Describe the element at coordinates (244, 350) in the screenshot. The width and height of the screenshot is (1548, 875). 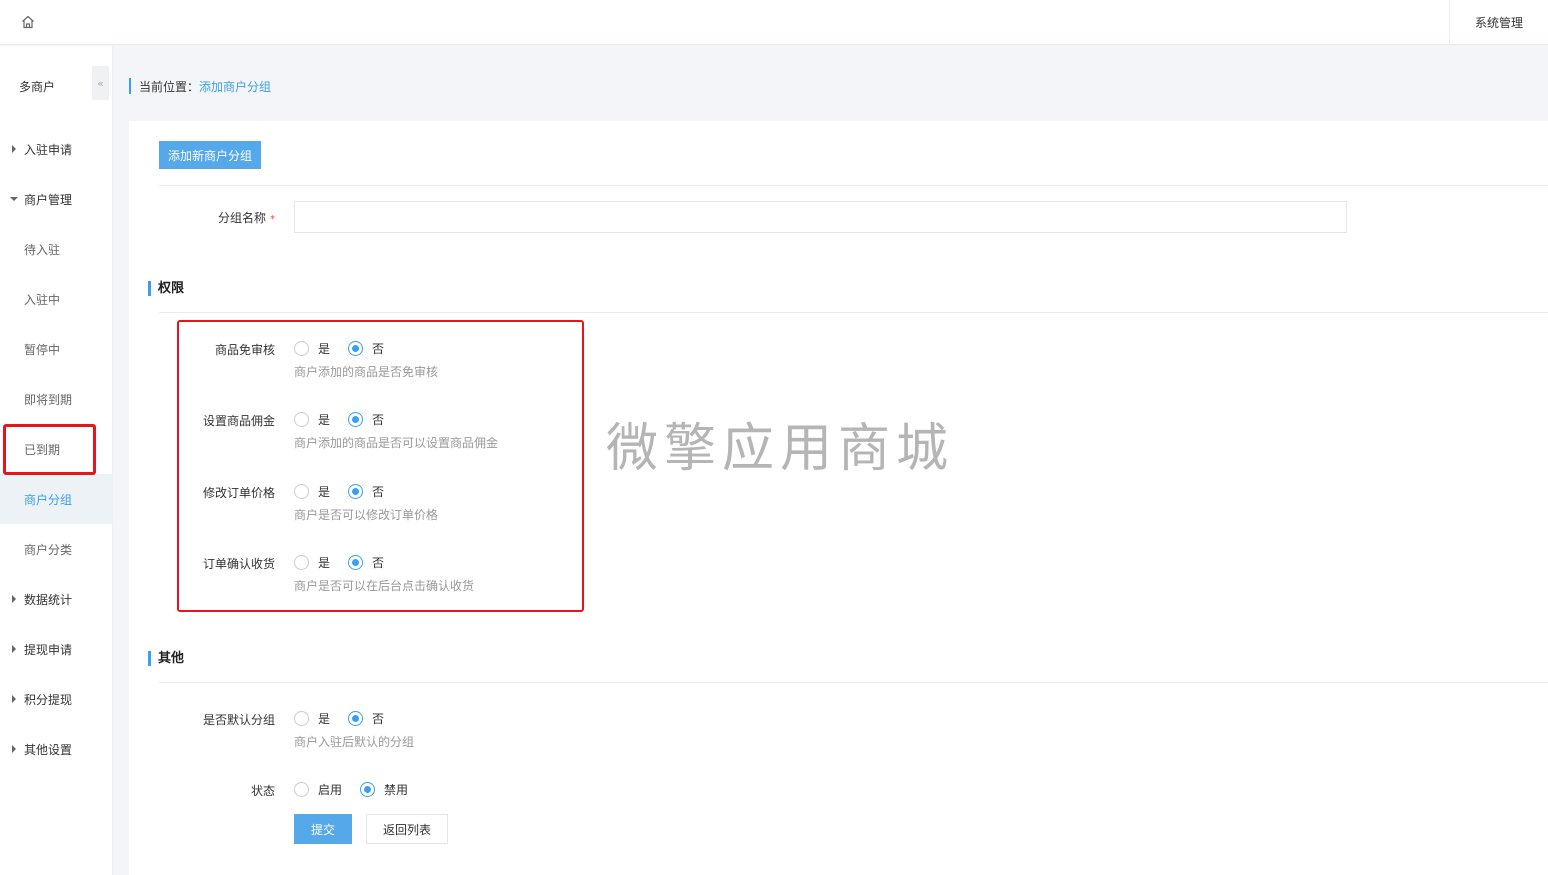
I see `perm-label-no-review: 商品免审核` at that location.